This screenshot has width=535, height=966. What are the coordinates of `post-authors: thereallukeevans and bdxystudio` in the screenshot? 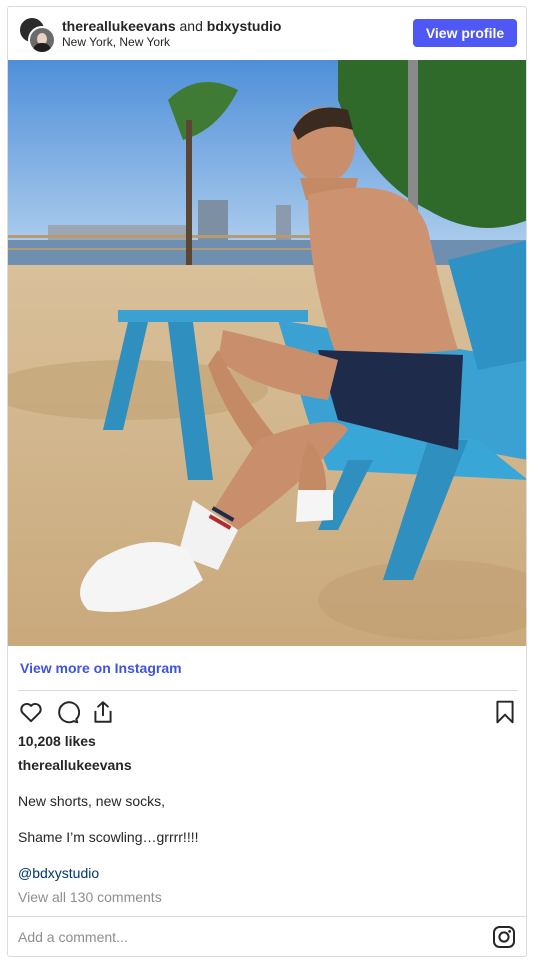 It's located at (171, 26).